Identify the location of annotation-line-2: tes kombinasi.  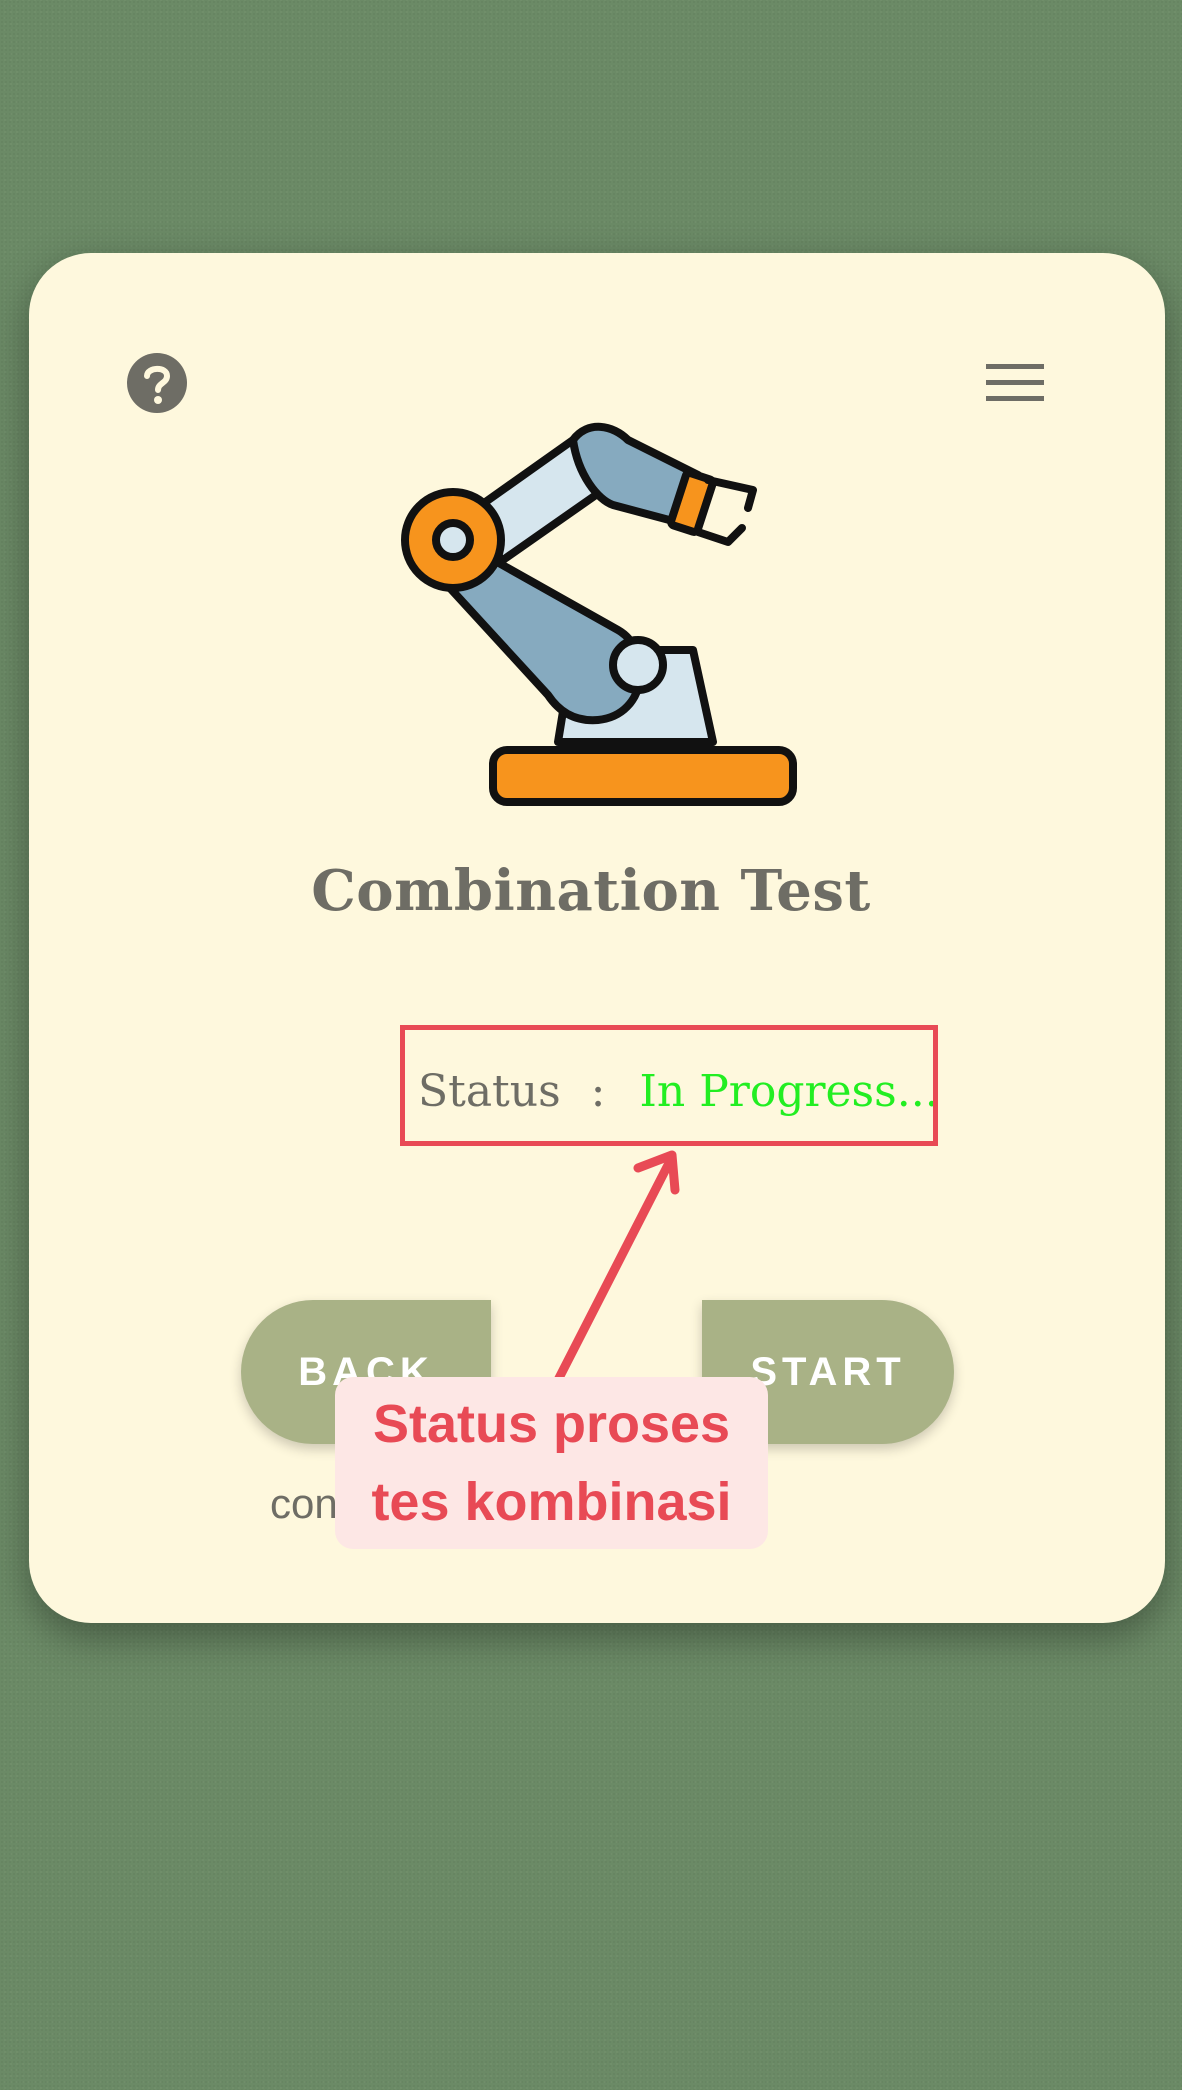
(551, 1502).